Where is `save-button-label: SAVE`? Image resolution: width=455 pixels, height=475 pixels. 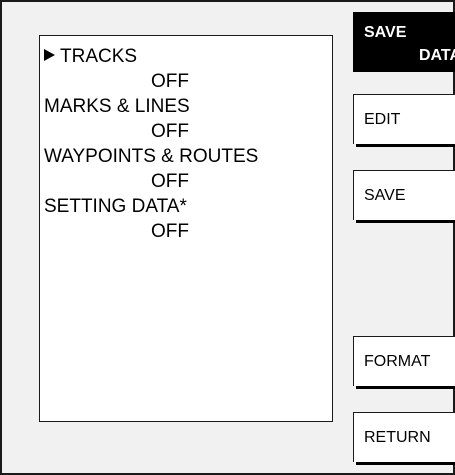
save-button-label: SAVE is located at coordinates (385, 195).